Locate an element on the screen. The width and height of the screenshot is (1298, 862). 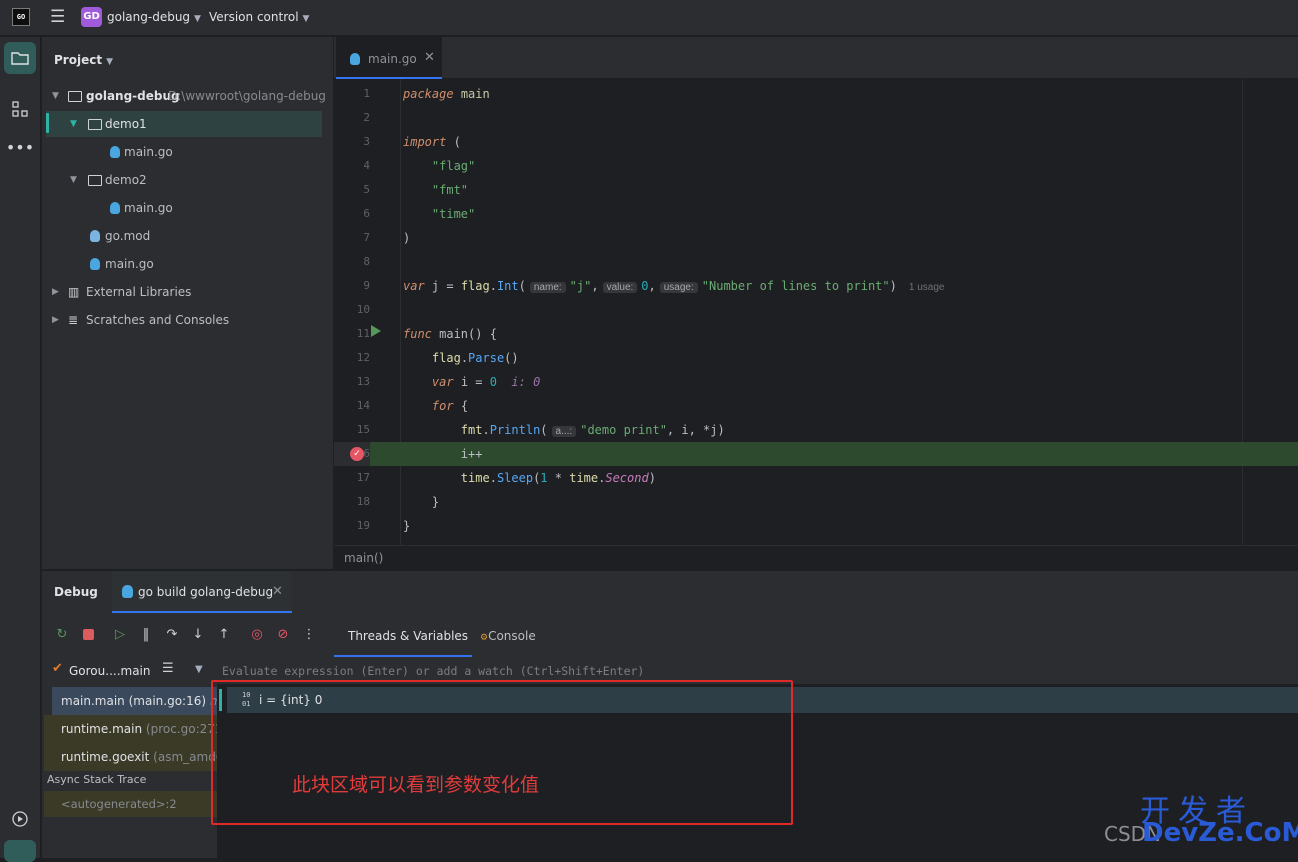
editor-tabs: main.go ✕ is located at coordinates (816, 58).